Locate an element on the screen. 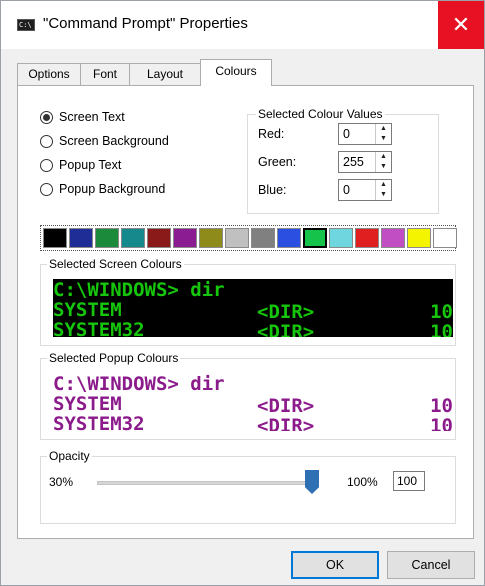 The width and height of the screenshot is (485, 586). opacity-max-label: 100% is located at coordinates (362, 482).